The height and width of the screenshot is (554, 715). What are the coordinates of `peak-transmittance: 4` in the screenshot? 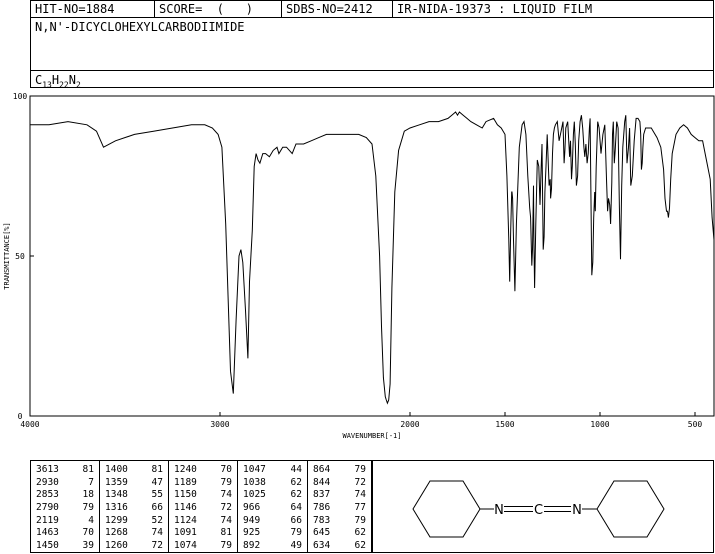 It's located at (91, 520).